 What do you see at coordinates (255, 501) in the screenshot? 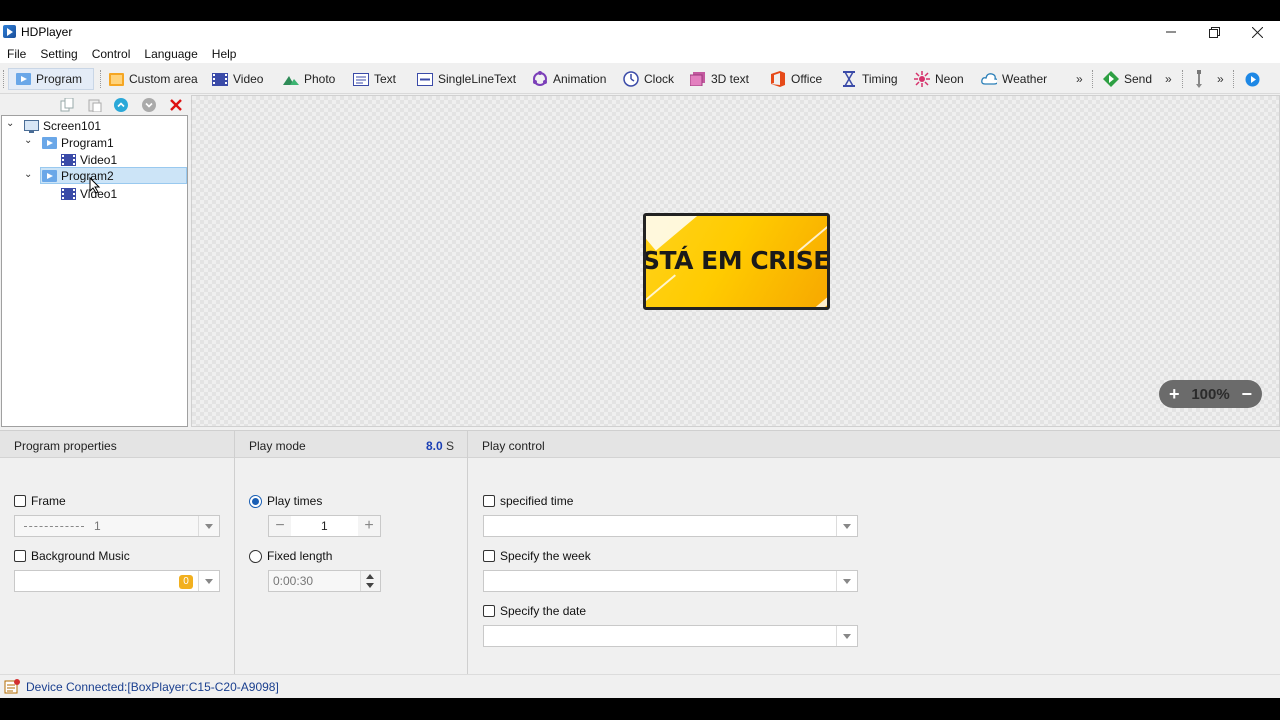
I see `play-times-radio-dot` at bounding box center [255, 501].